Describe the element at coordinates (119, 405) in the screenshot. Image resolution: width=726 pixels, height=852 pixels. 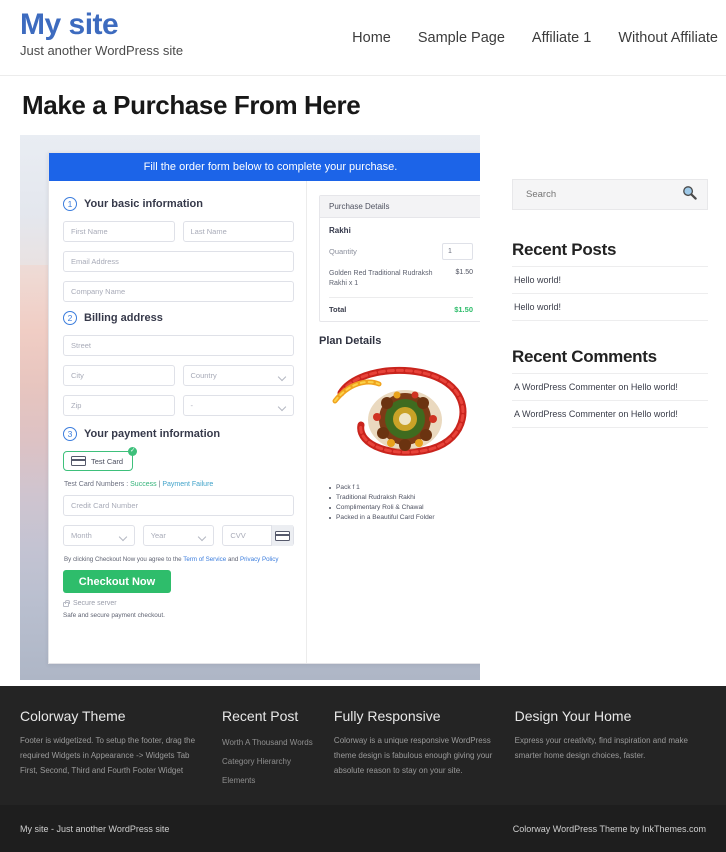
I see `zip-input: Zip` at that location.